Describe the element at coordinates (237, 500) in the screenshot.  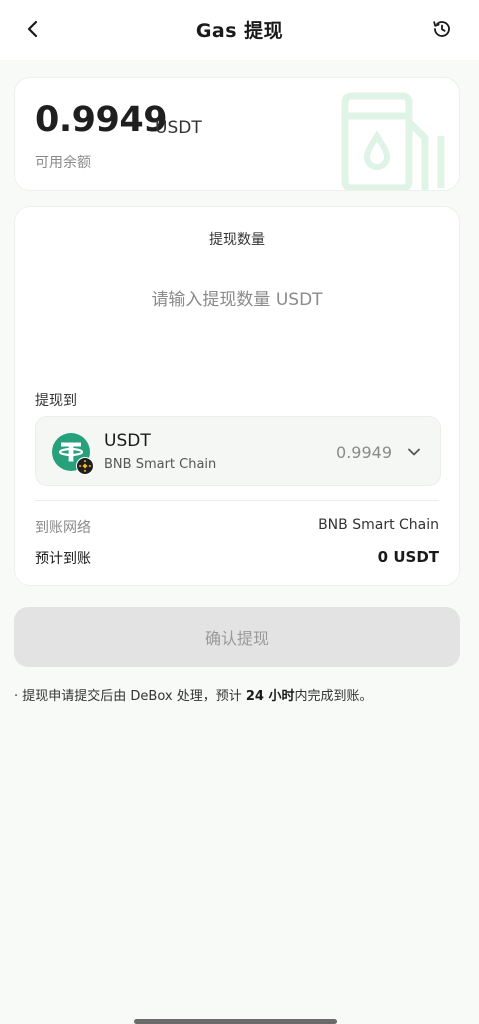
I see `divider` at that location.